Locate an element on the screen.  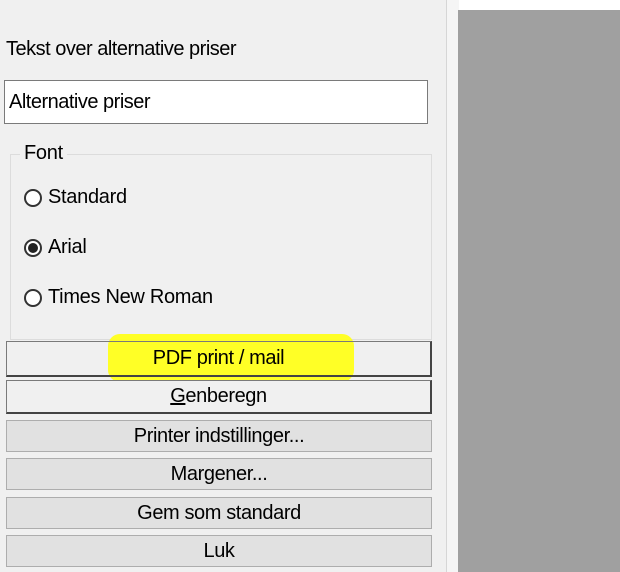
save-default-button: Gem som standard is located at coordinates (219, 513).